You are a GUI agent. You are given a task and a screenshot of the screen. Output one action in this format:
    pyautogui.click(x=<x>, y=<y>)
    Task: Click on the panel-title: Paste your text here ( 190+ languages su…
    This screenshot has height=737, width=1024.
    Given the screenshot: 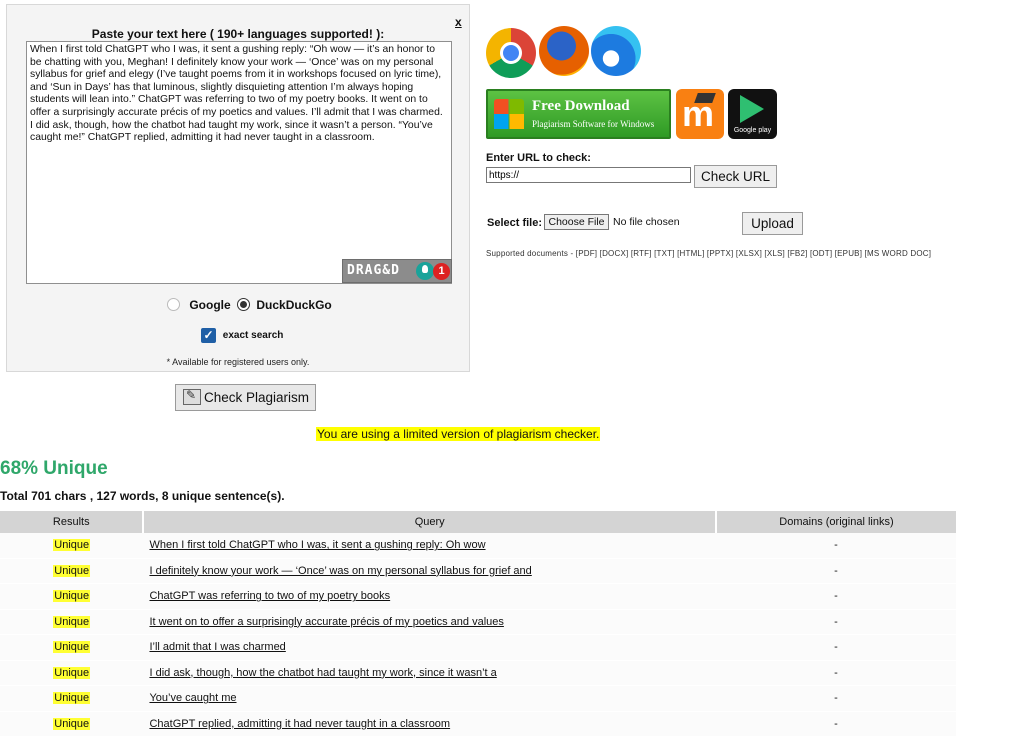 What is the action you would take?
    pyautogui.click(x=238, y=34)
    